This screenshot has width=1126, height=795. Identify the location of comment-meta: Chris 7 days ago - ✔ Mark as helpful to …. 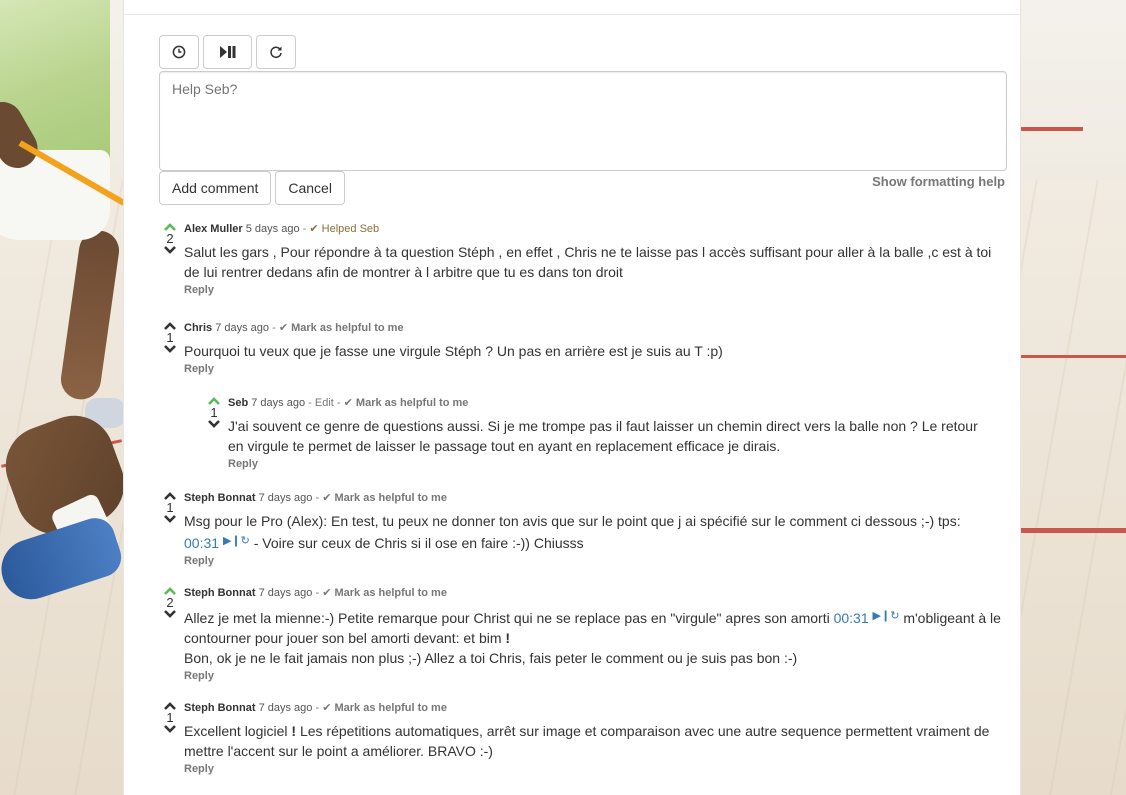
(294, 328).